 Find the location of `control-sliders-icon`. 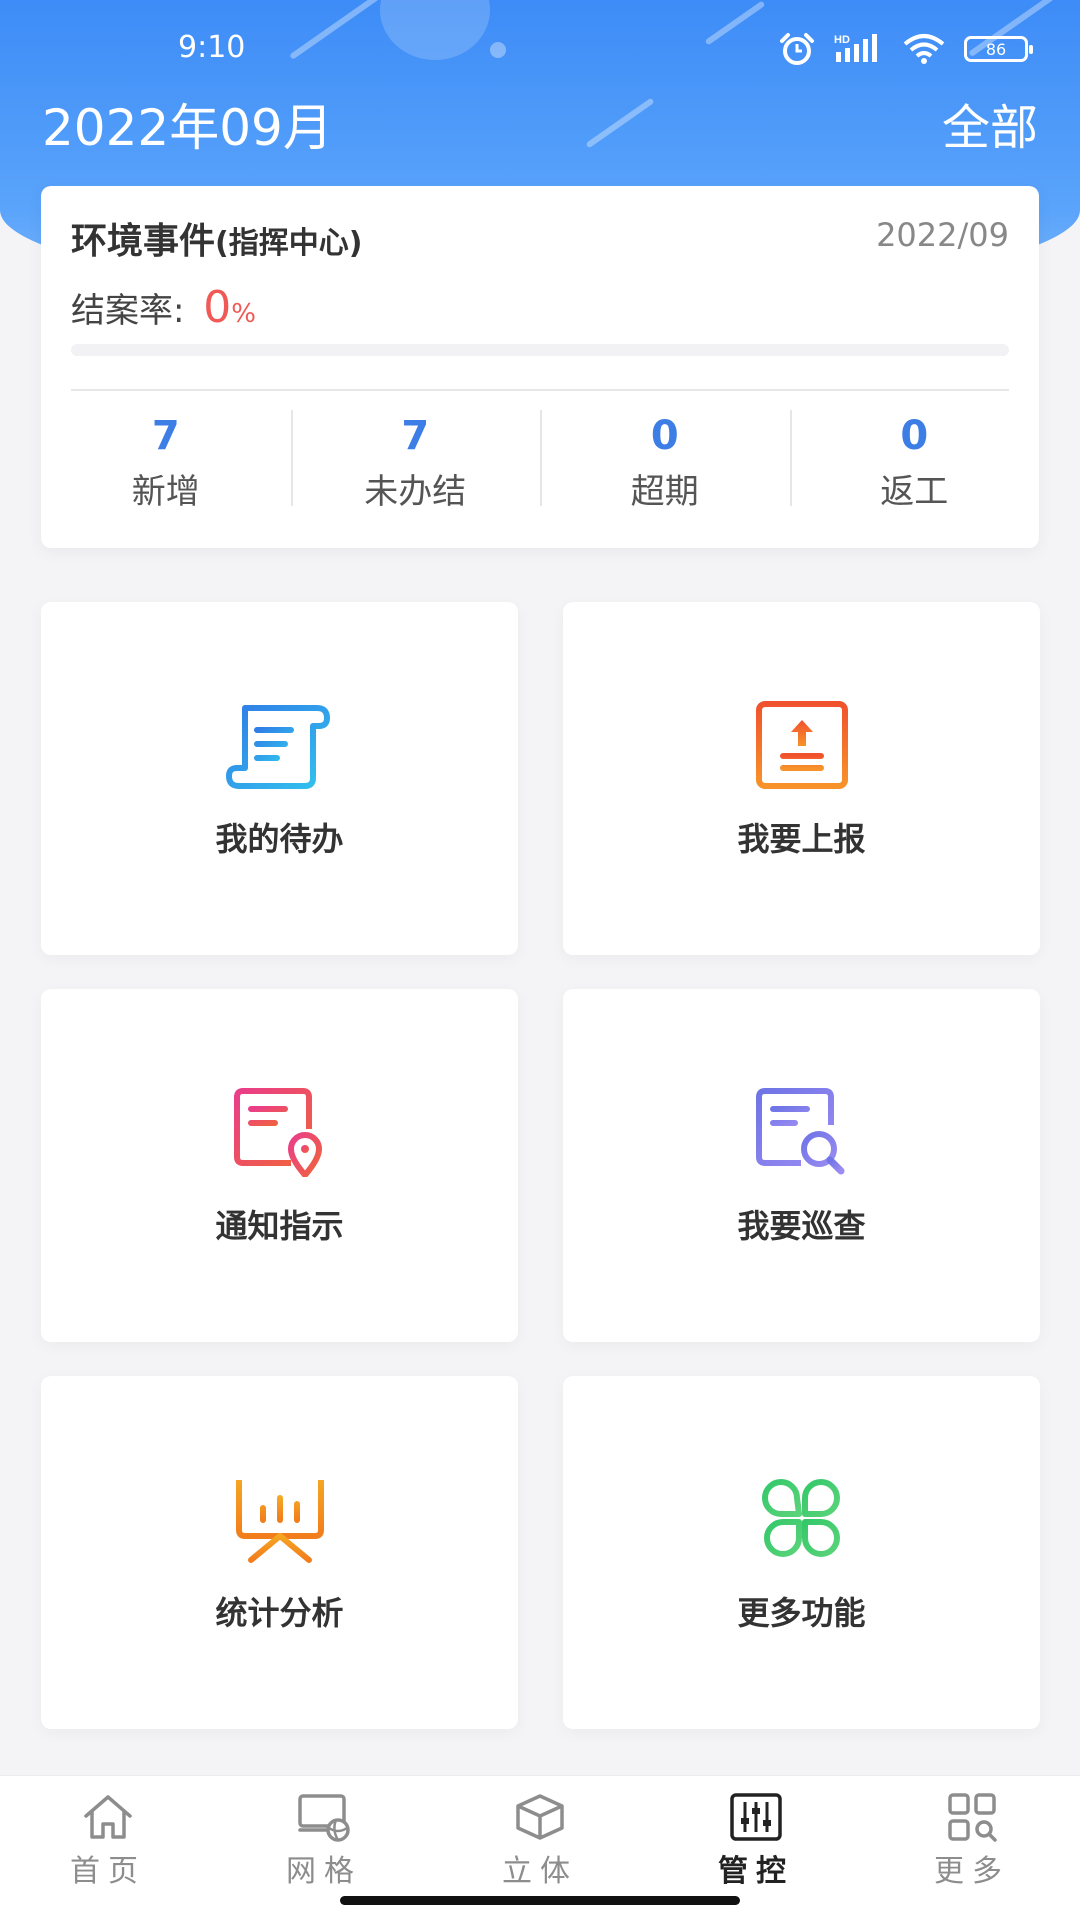

control-sliders-icon is located at coordinates (756, 1817).